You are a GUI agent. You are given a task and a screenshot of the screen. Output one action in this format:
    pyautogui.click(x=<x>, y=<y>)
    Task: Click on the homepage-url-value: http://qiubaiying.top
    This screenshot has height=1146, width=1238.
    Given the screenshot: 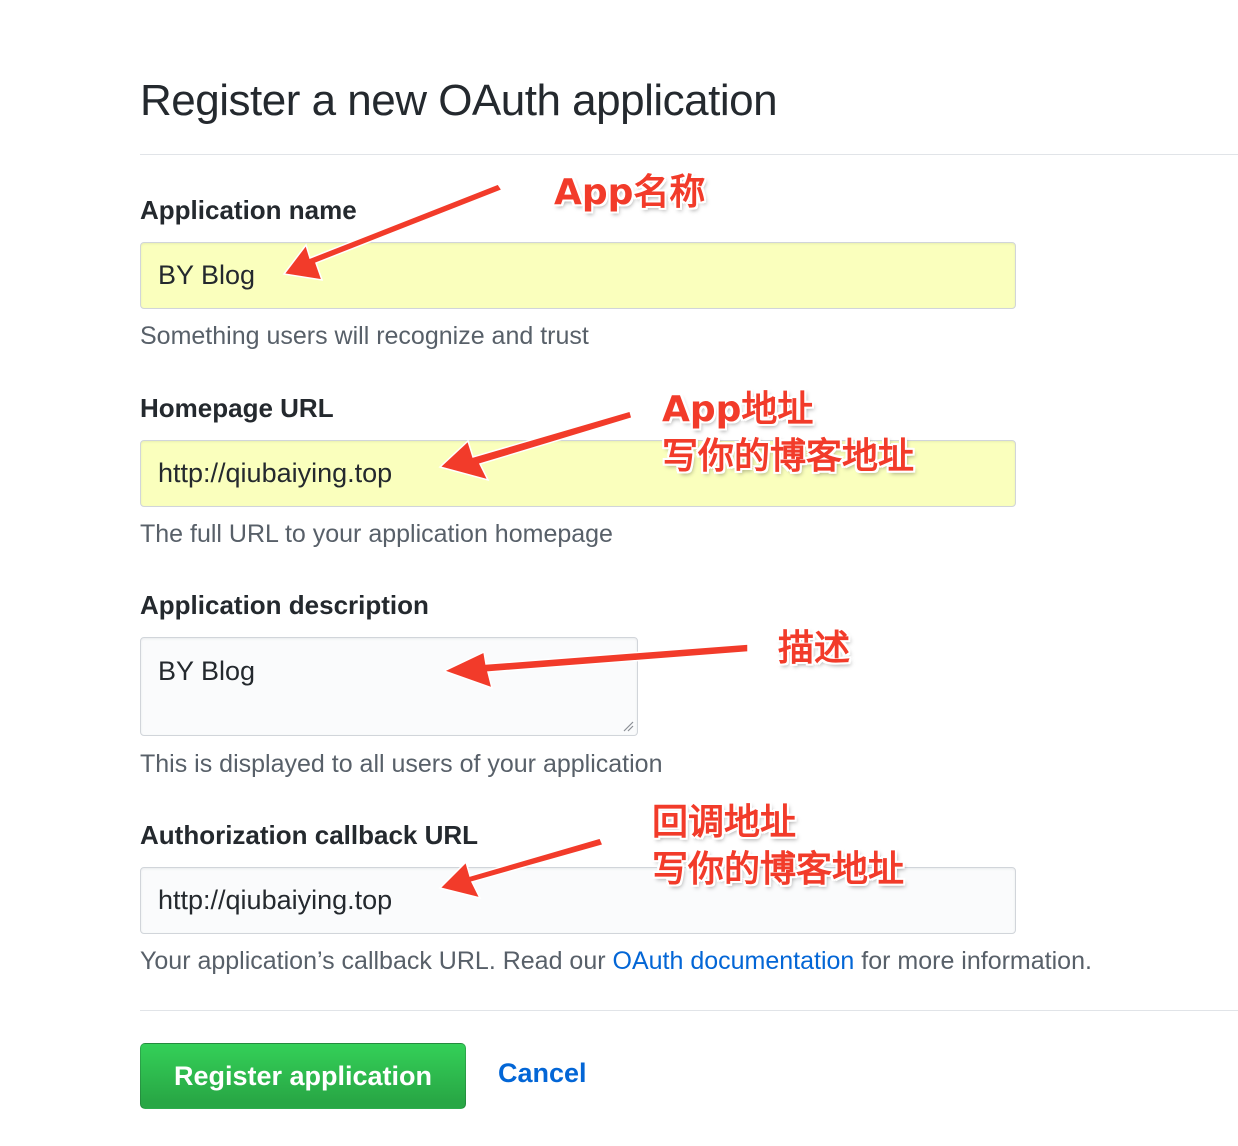 What is the action you would take?
    pyautogui.click(x=275, y=473)
    